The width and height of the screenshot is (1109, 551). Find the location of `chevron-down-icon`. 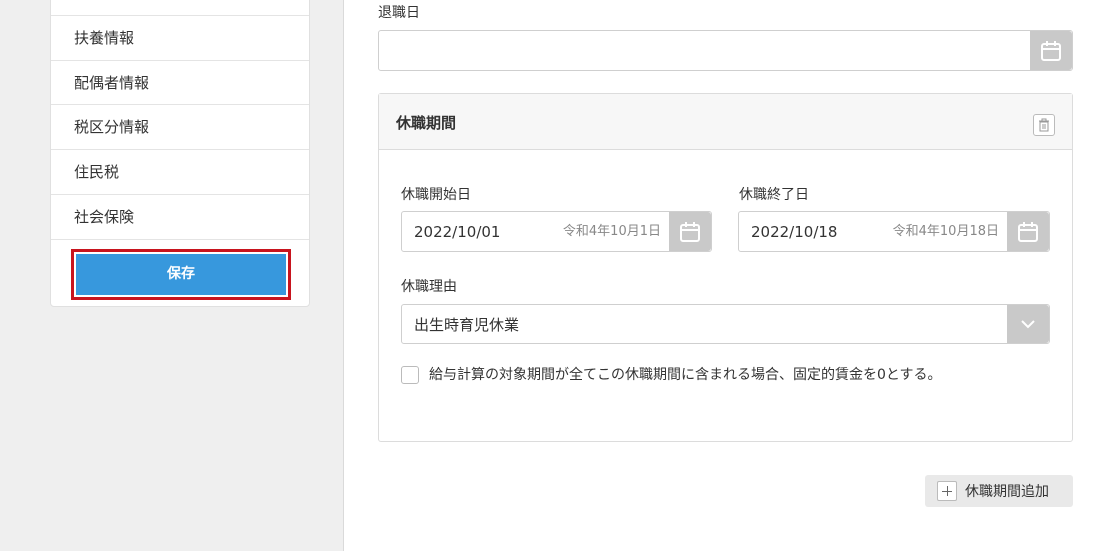

chevron-down-icon is located at coordinates (1028, 324).